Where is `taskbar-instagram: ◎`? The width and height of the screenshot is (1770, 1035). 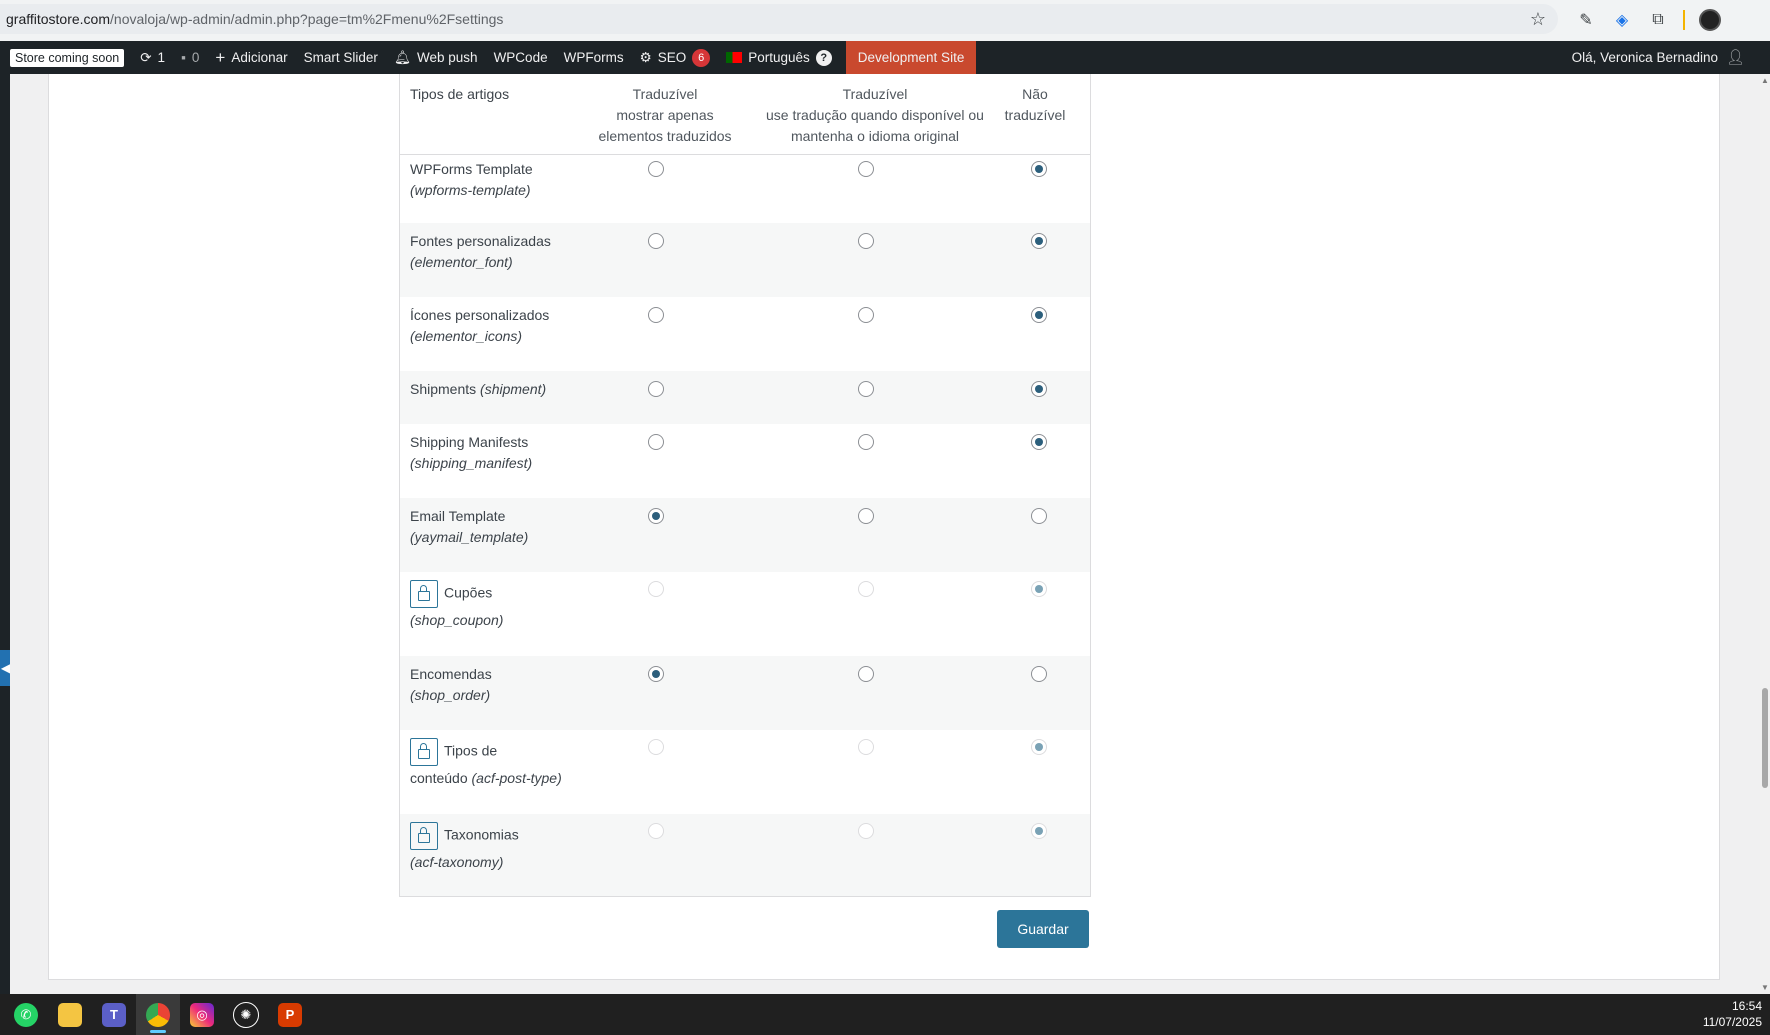
taskbar-instagram: ◎ is located at coordinates (202, 1014).